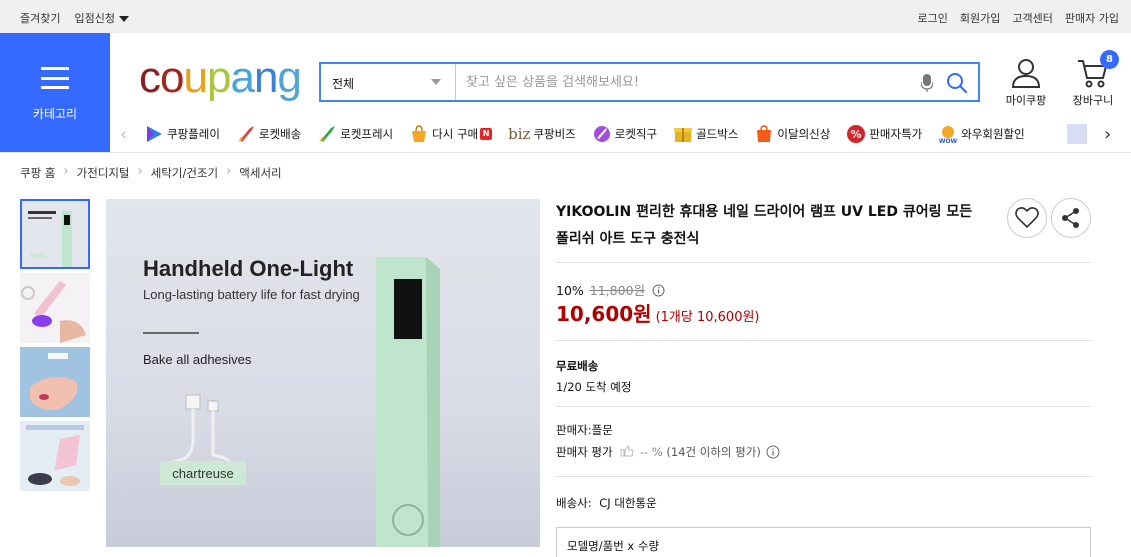 The height and width of the screenshot is (557, 1131). What do you see at coordinates (927, 83) in the screenshot?
I see `microphone-icon` at bounding box center [927, 83].